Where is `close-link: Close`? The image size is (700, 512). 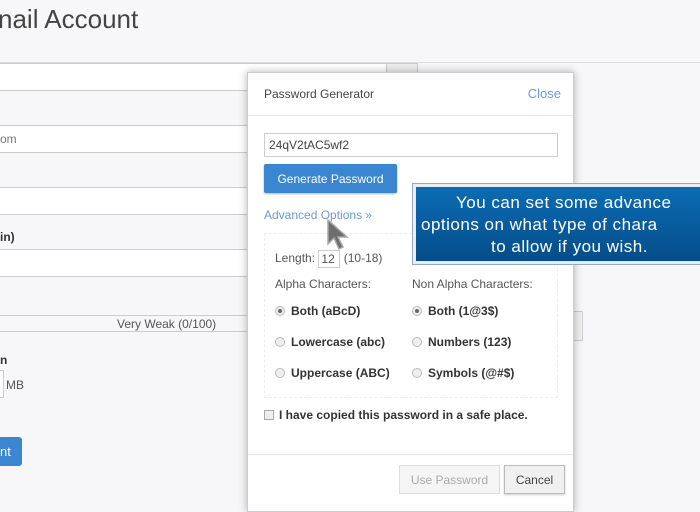
close-link: Close is located at coordinates (544, 93).